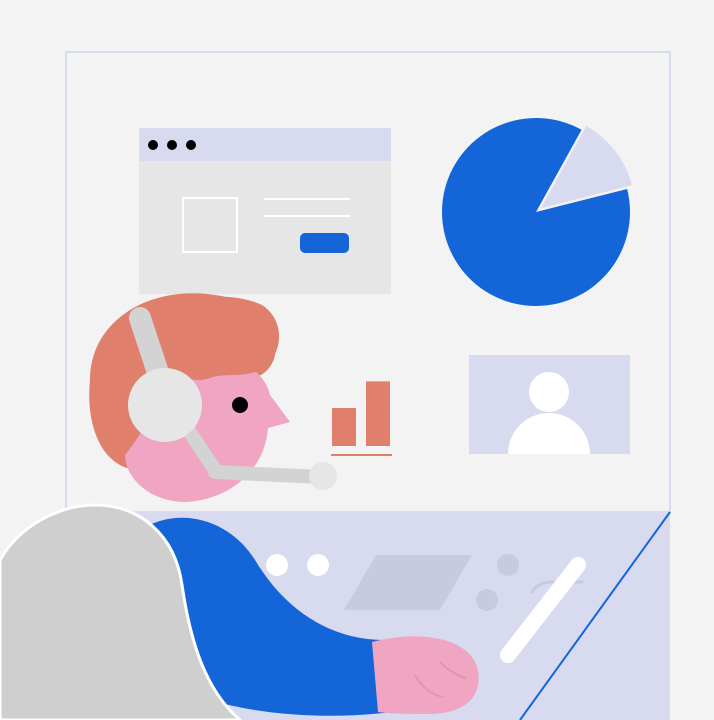 This screenshot has height=720, width=714. I want to click on browser-window-icon, so click(265, 211).